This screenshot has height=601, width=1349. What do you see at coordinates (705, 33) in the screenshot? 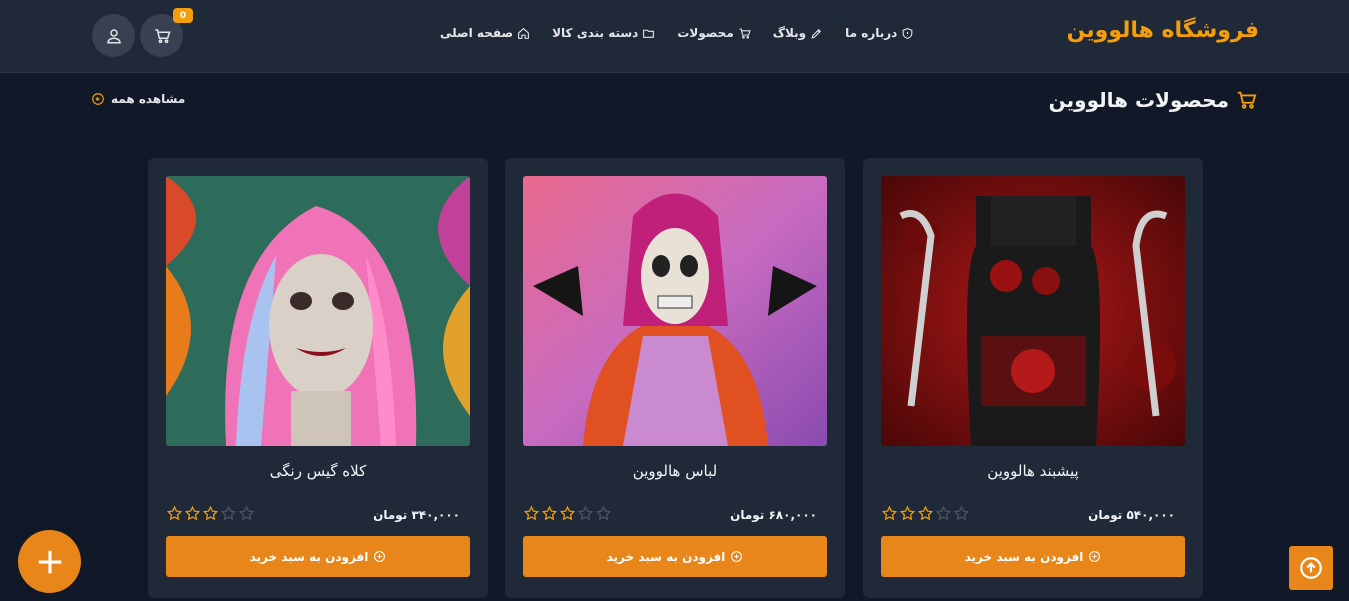
I see `nav-item-label: محصولات` at bounding box center [705, 33].